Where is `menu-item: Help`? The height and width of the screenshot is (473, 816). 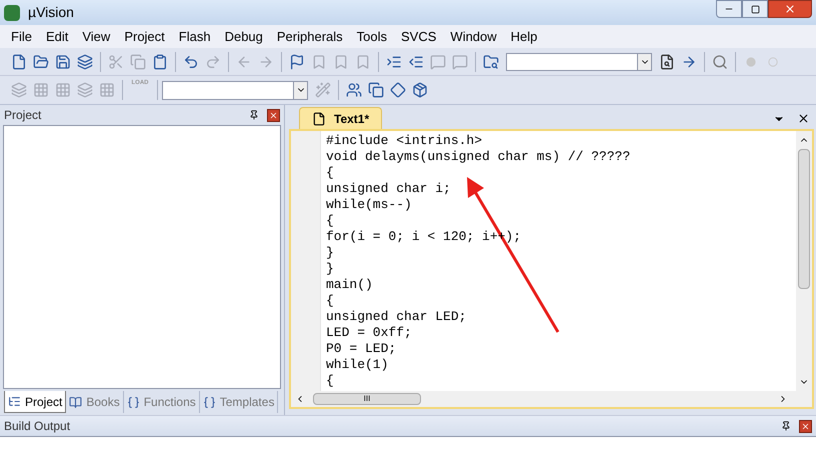 menu-item: Help is located at coordinates (524, 36).